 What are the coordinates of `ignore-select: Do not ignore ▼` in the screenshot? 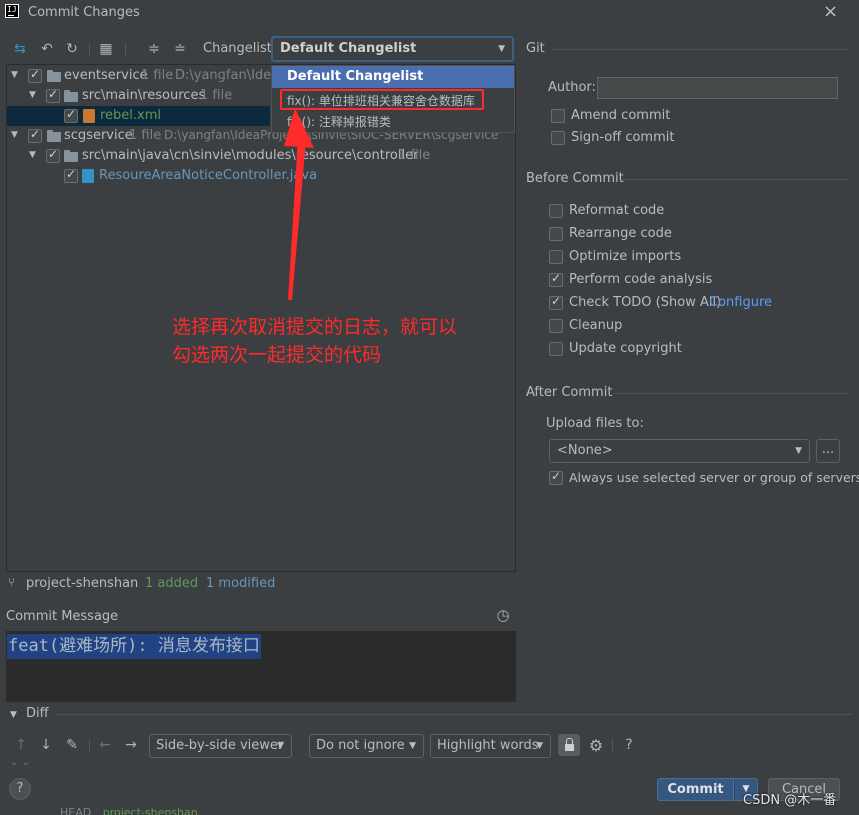 It's located at (366, 746).